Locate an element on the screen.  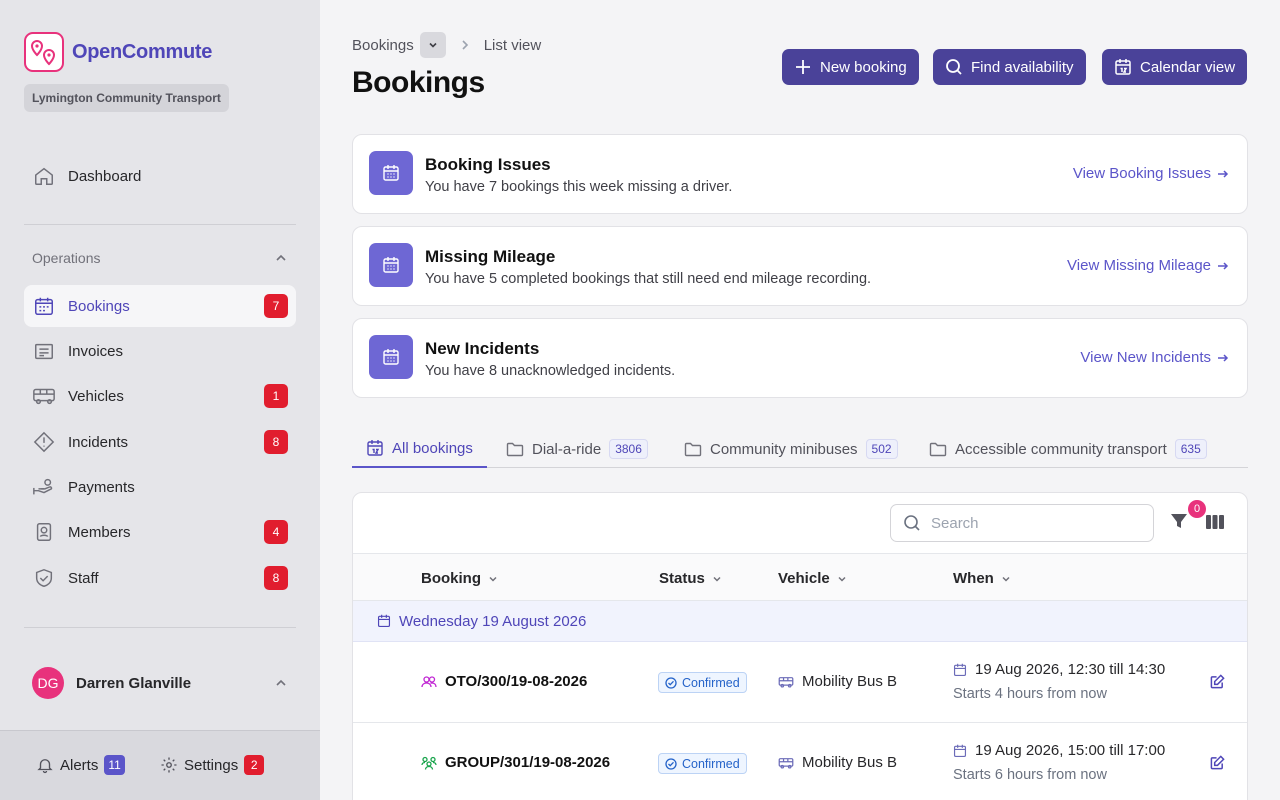
sidebar-item-payments: Payments is located at coordinates (160, 487).